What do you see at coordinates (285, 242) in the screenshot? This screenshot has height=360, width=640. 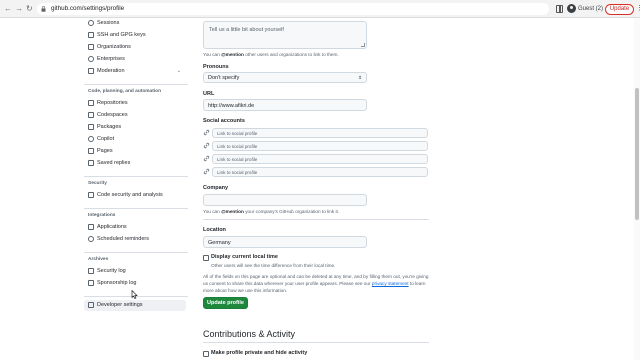 I see `location-input: Germany` at bounding box center [285, 242].